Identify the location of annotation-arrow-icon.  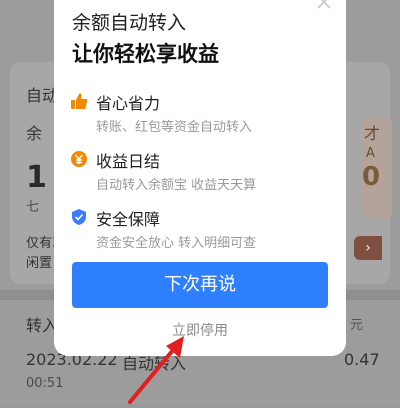
(160, 367).